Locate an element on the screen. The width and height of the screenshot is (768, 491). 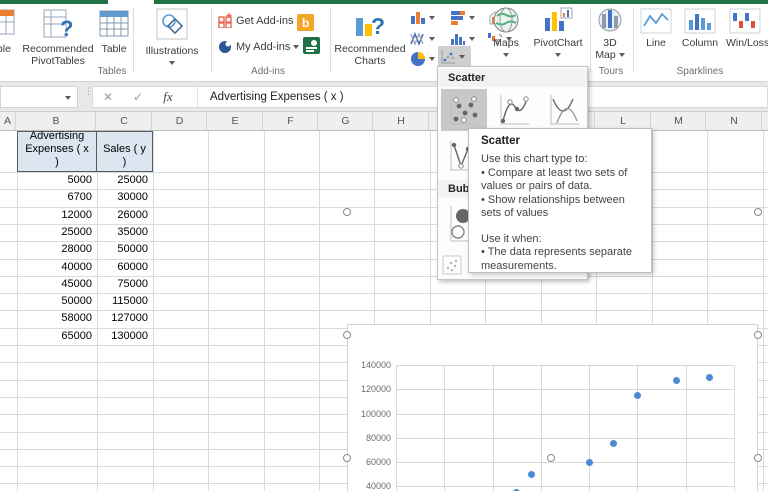
cell-c2: 25000 is located at coordinates (125, 180).